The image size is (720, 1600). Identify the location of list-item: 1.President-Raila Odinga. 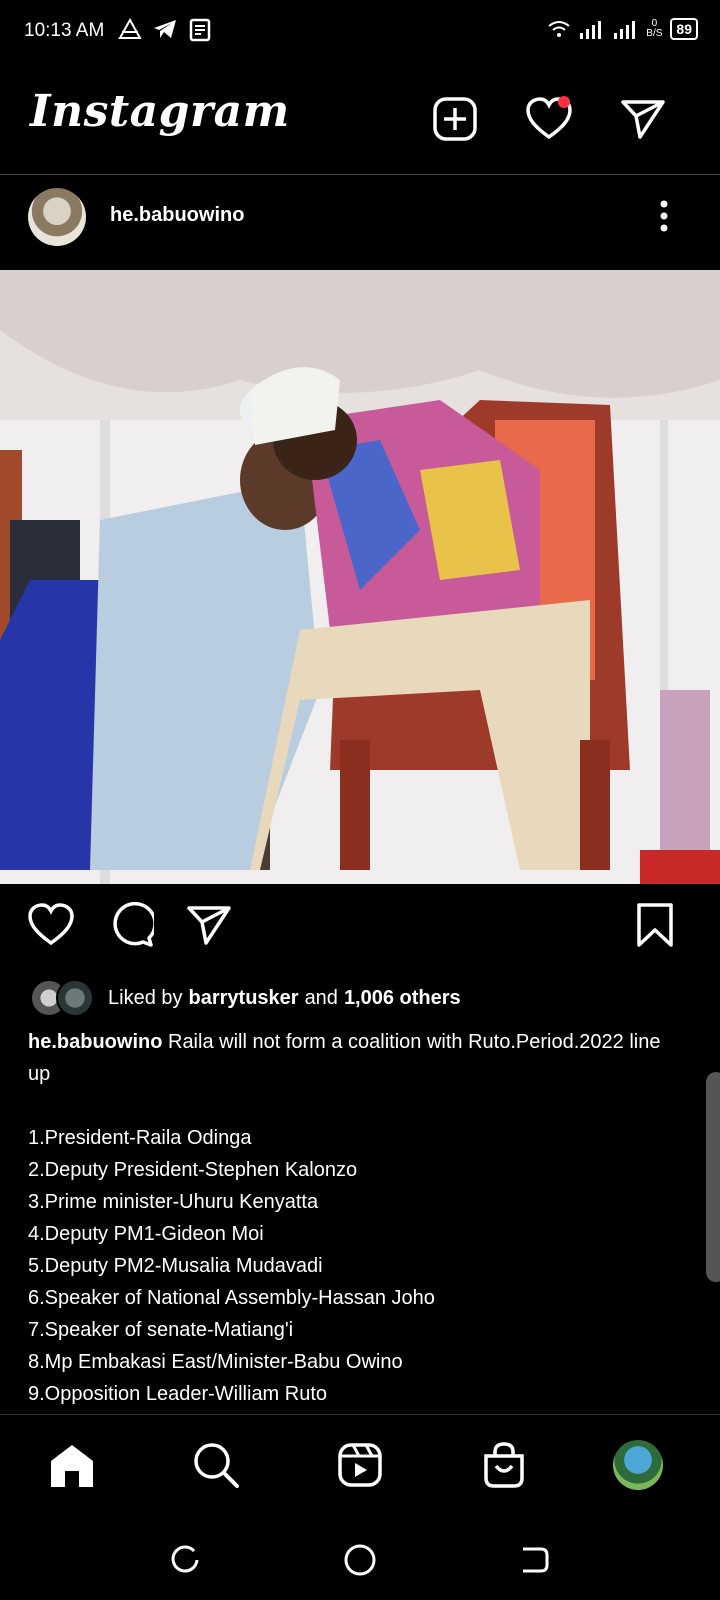
(140, 1138).